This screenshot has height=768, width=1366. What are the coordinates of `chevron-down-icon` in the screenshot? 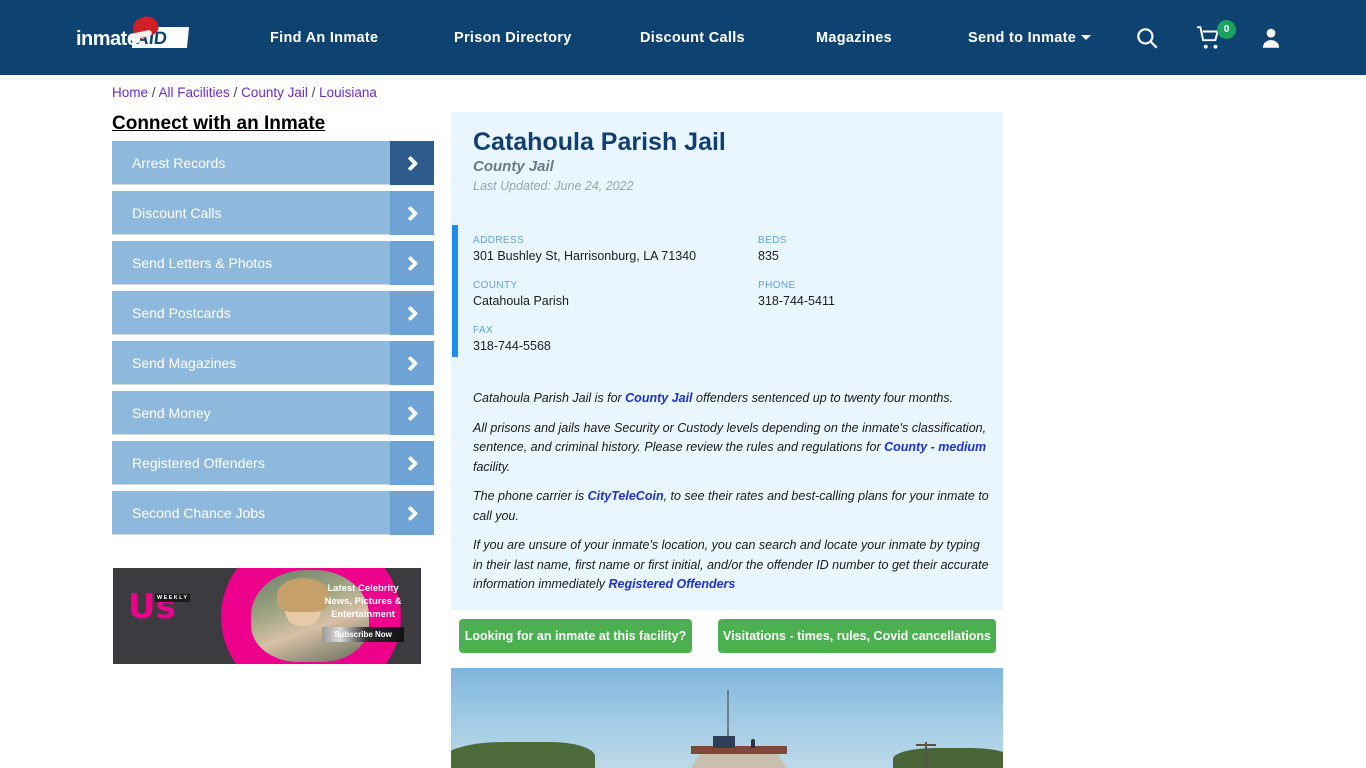 It's located at (1086, 38).